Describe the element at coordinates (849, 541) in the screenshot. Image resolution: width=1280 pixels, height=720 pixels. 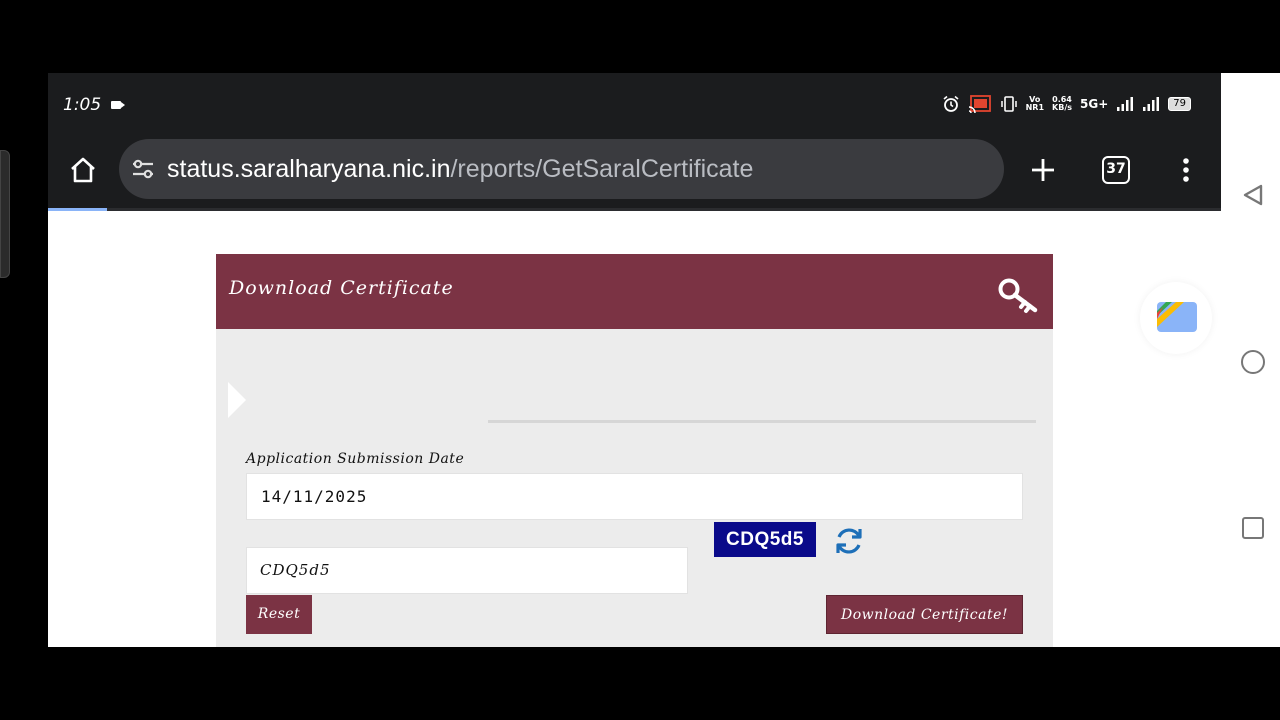
I see `refresh-icon` at that location.